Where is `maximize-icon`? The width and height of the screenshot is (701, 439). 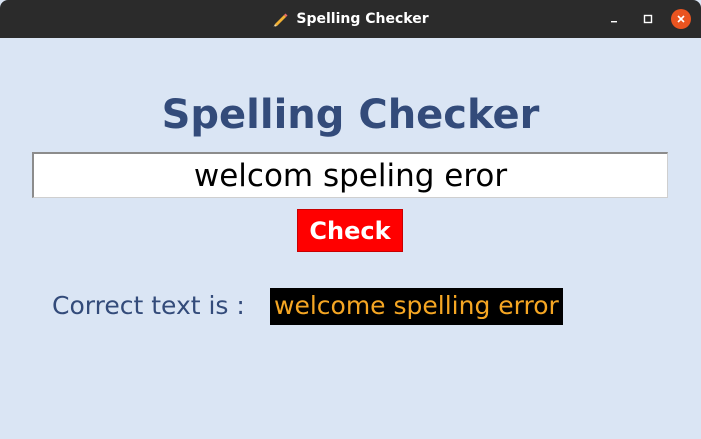
maximize-icon is located at coordinates (648, 19).